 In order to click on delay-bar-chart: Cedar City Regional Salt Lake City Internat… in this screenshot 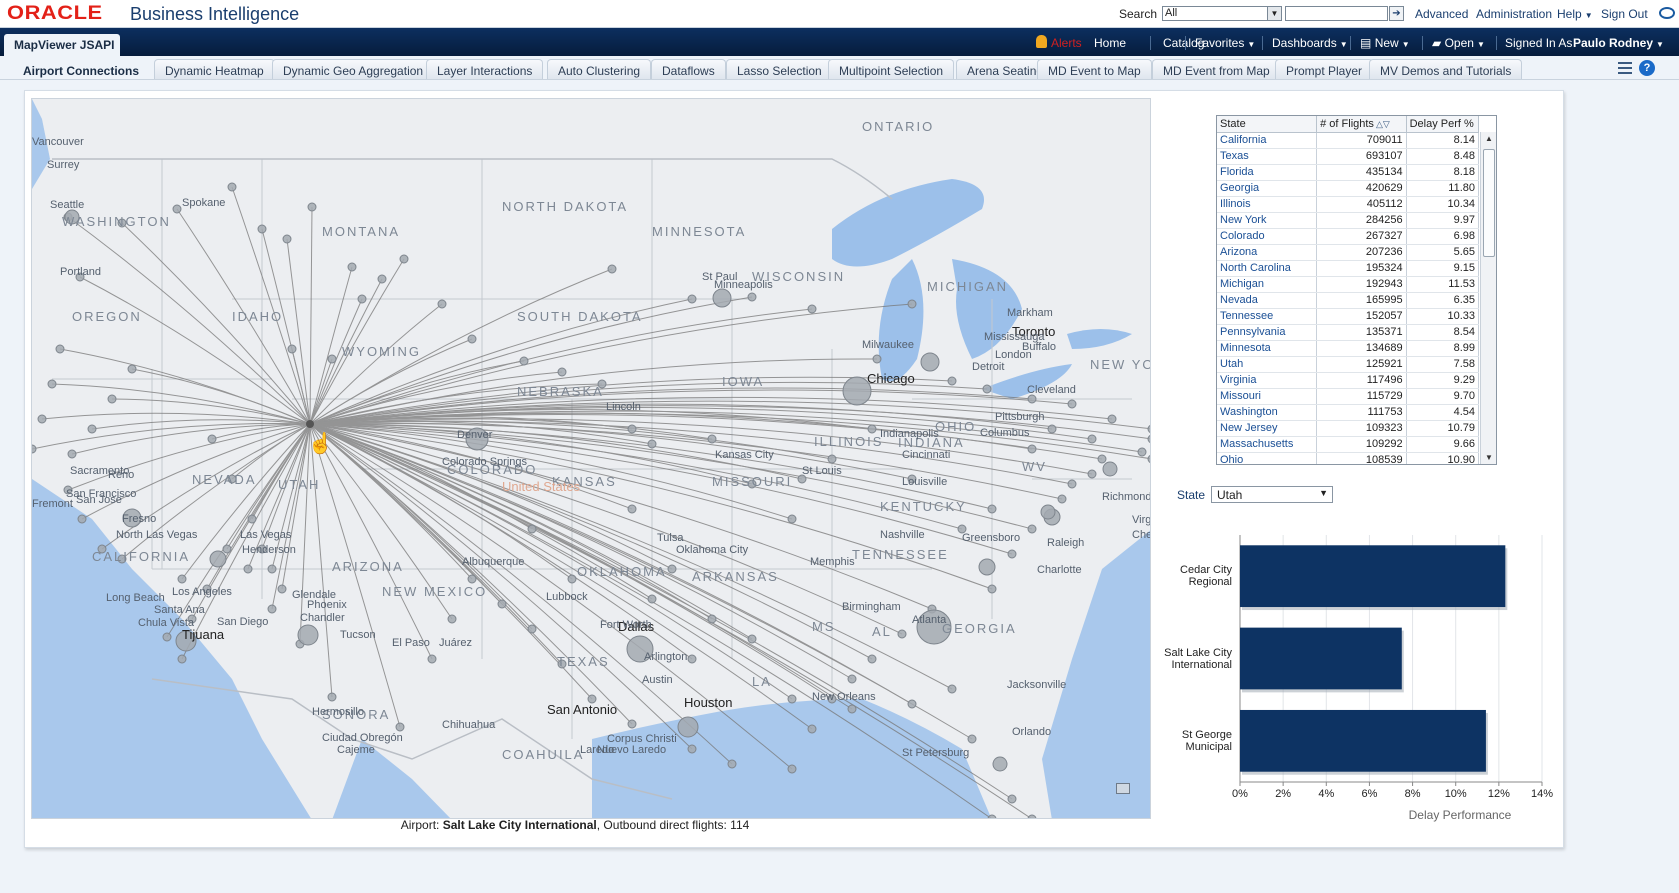, I will do `click(1360, 671)`.